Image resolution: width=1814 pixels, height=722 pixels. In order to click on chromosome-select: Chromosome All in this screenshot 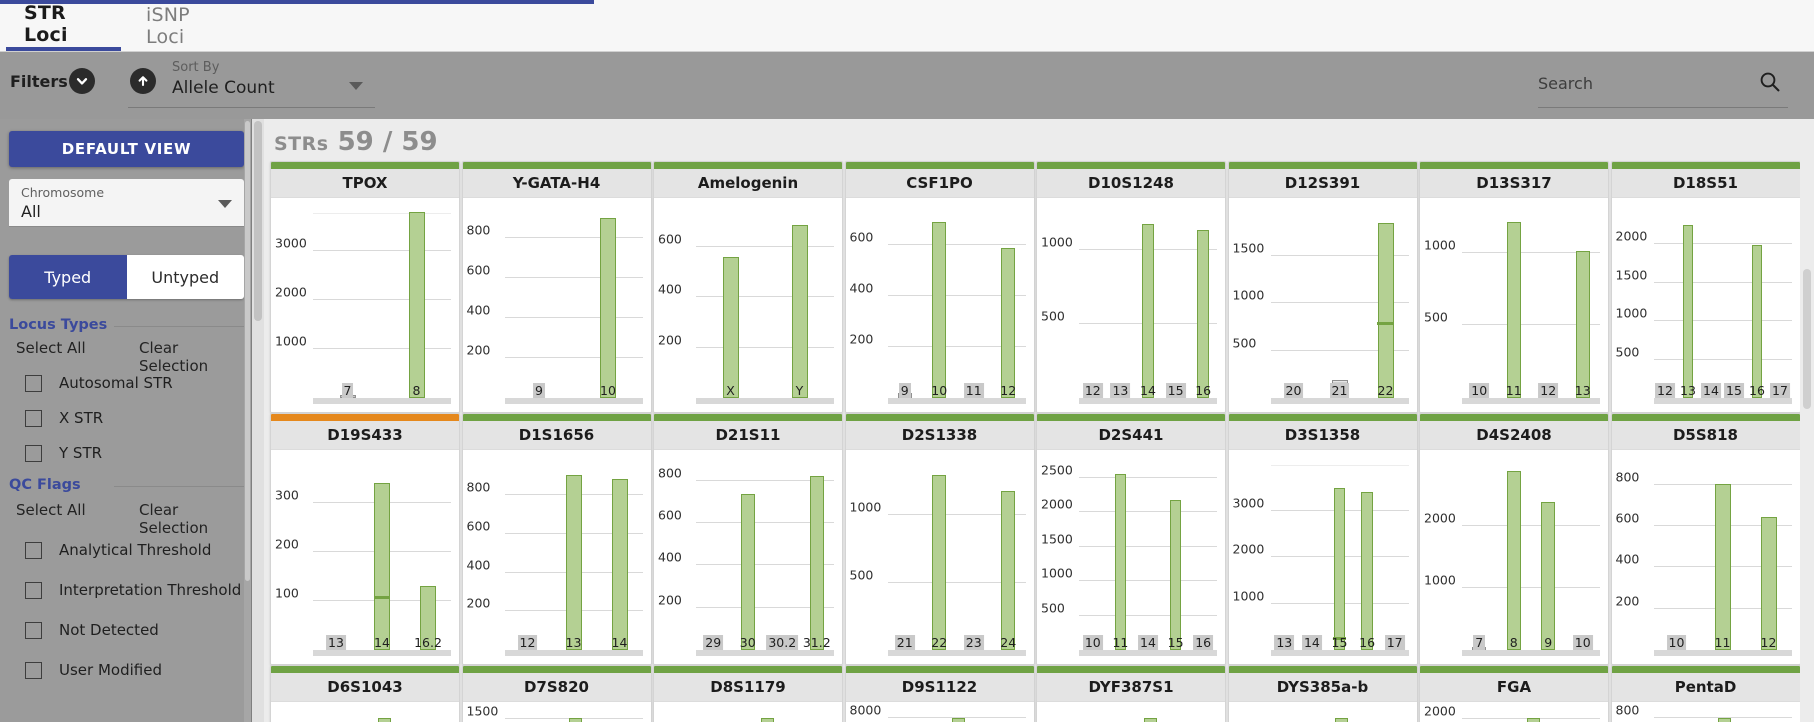, I will do `click(126, 203)`.